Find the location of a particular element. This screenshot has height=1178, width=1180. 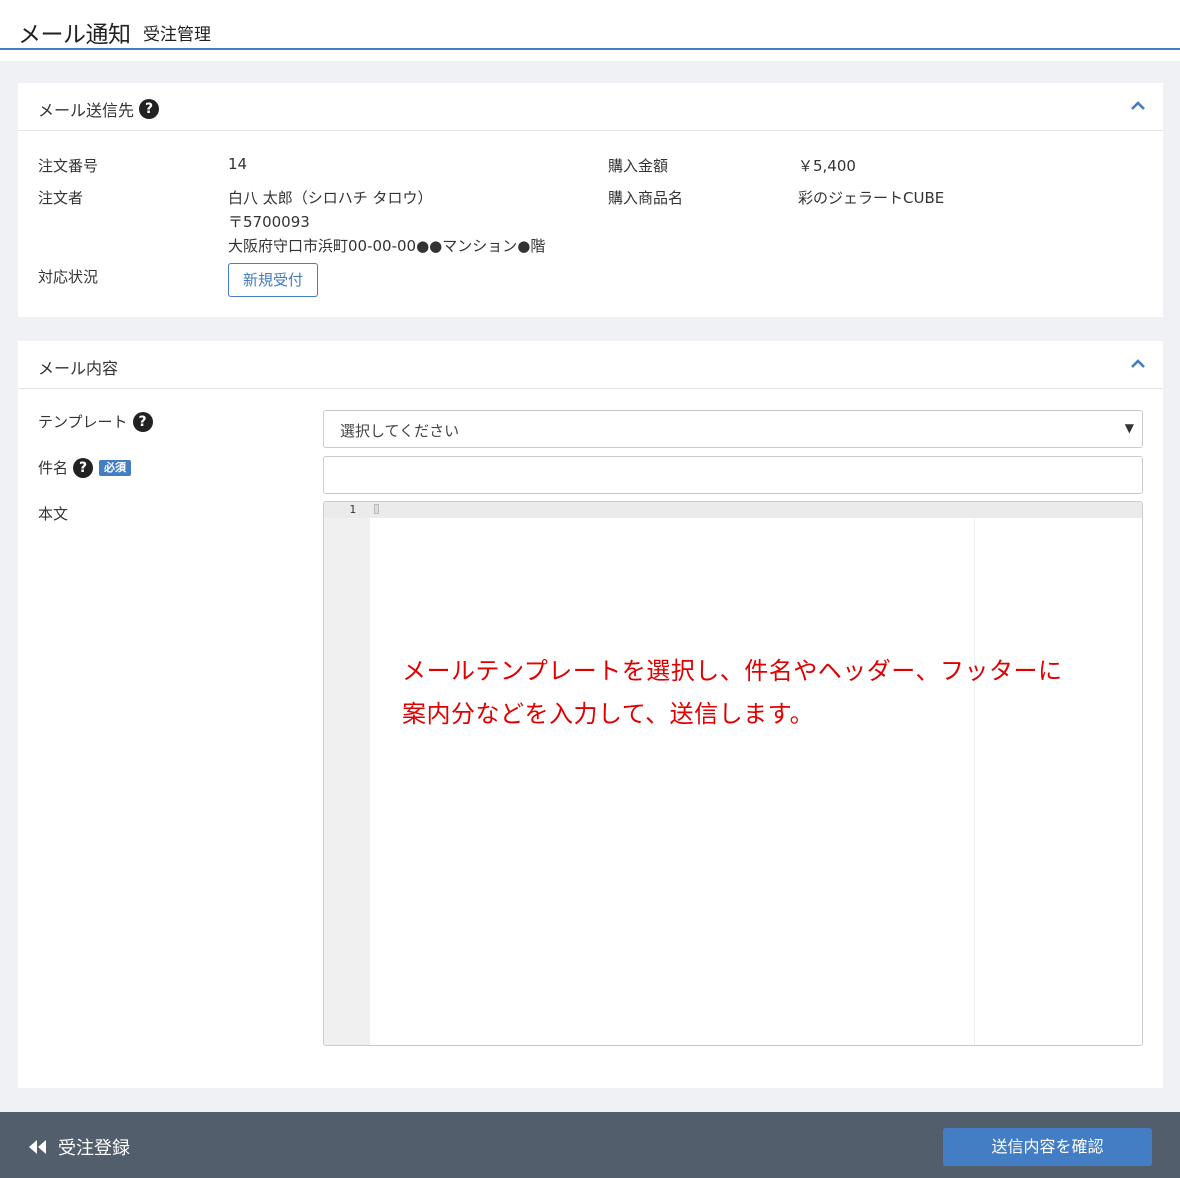

content-card-header: メール内容 is located at coordinates (590, 365).